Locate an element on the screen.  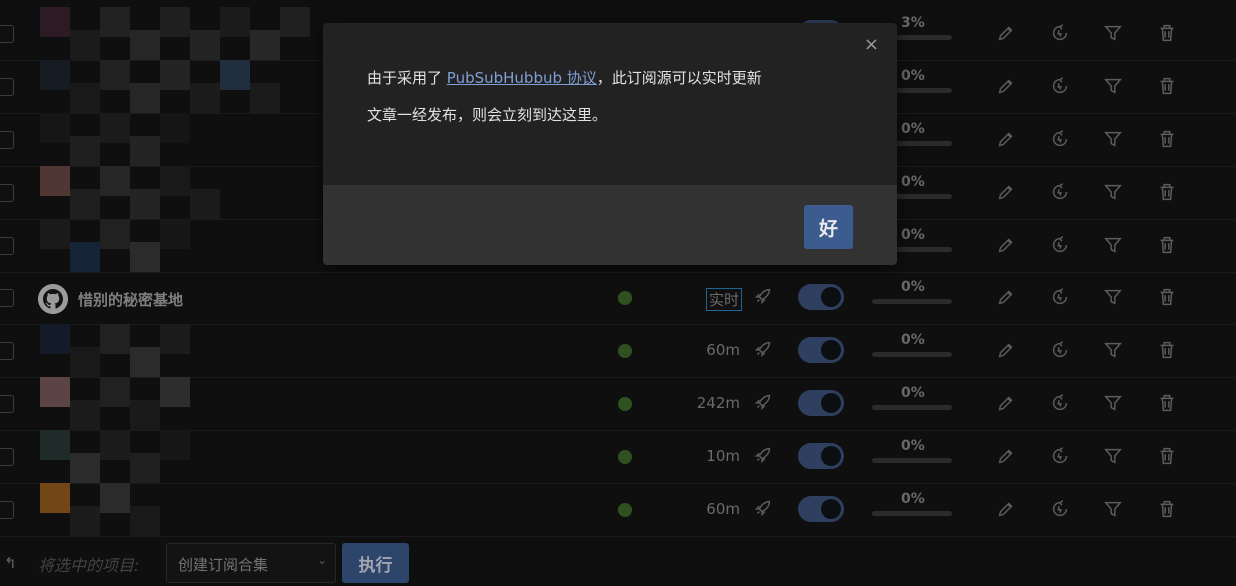
dialog-message-line1: 由于采用了 PubSubHubbub 协议，此订阅源可以实时更新 is located at coordinates (564, 77).